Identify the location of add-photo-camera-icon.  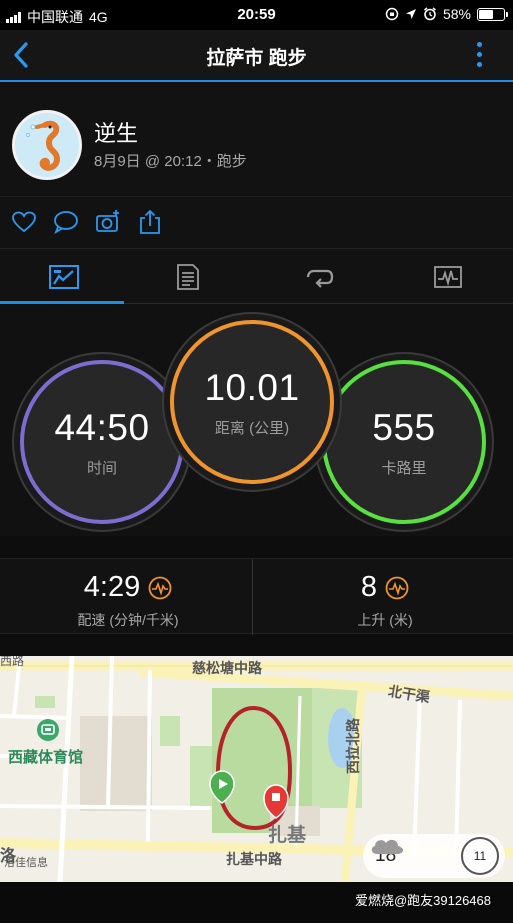
(108, 222).